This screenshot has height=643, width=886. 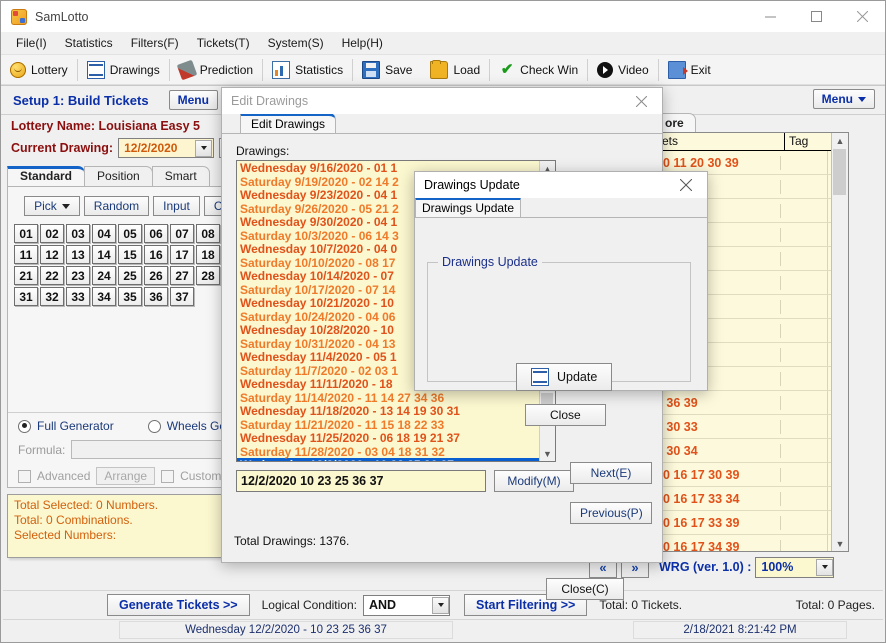 I want to click on list-item: Saturday 11/21/2020 - 11 15 18 22 33, so click(x=396, y=425).